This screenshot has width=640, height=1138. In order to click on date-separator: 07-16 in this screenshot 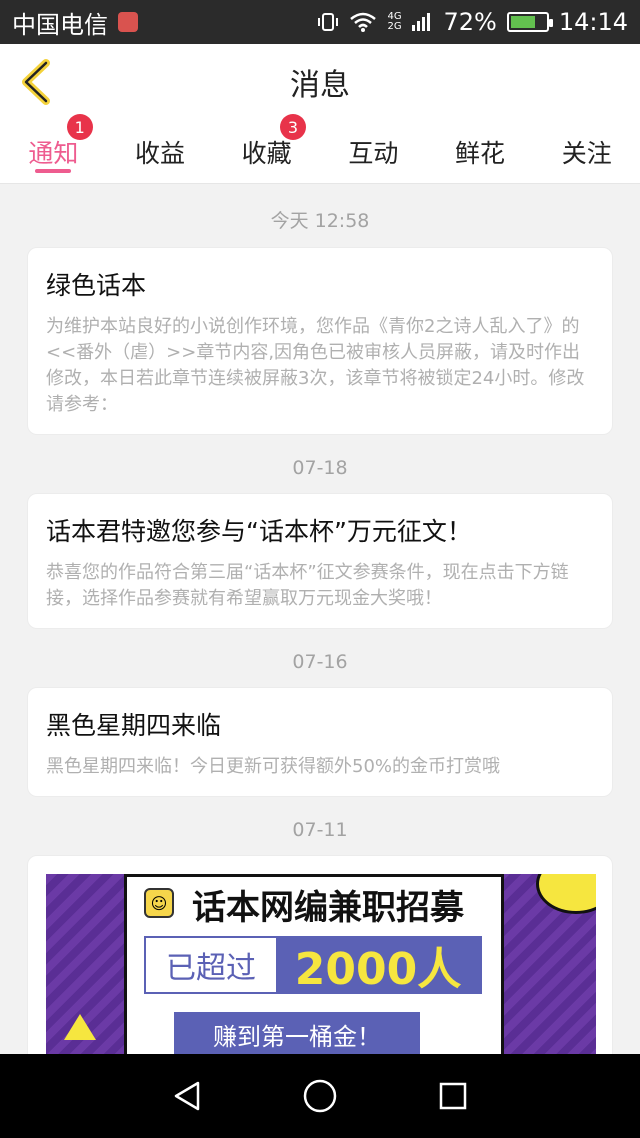, I will do `click(320, 662)`.